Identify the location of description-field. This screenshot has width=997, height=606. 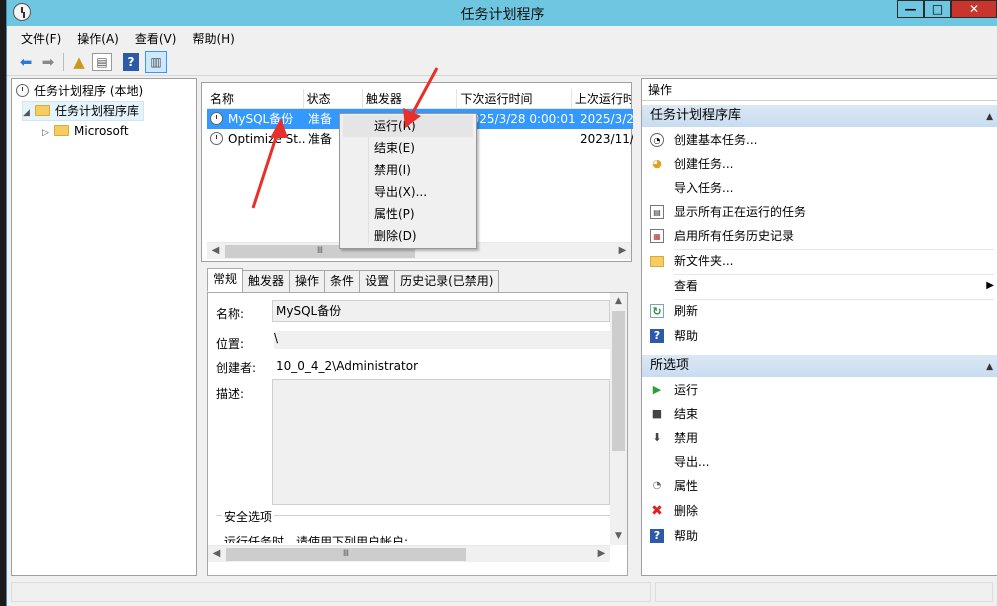
(441, 442).